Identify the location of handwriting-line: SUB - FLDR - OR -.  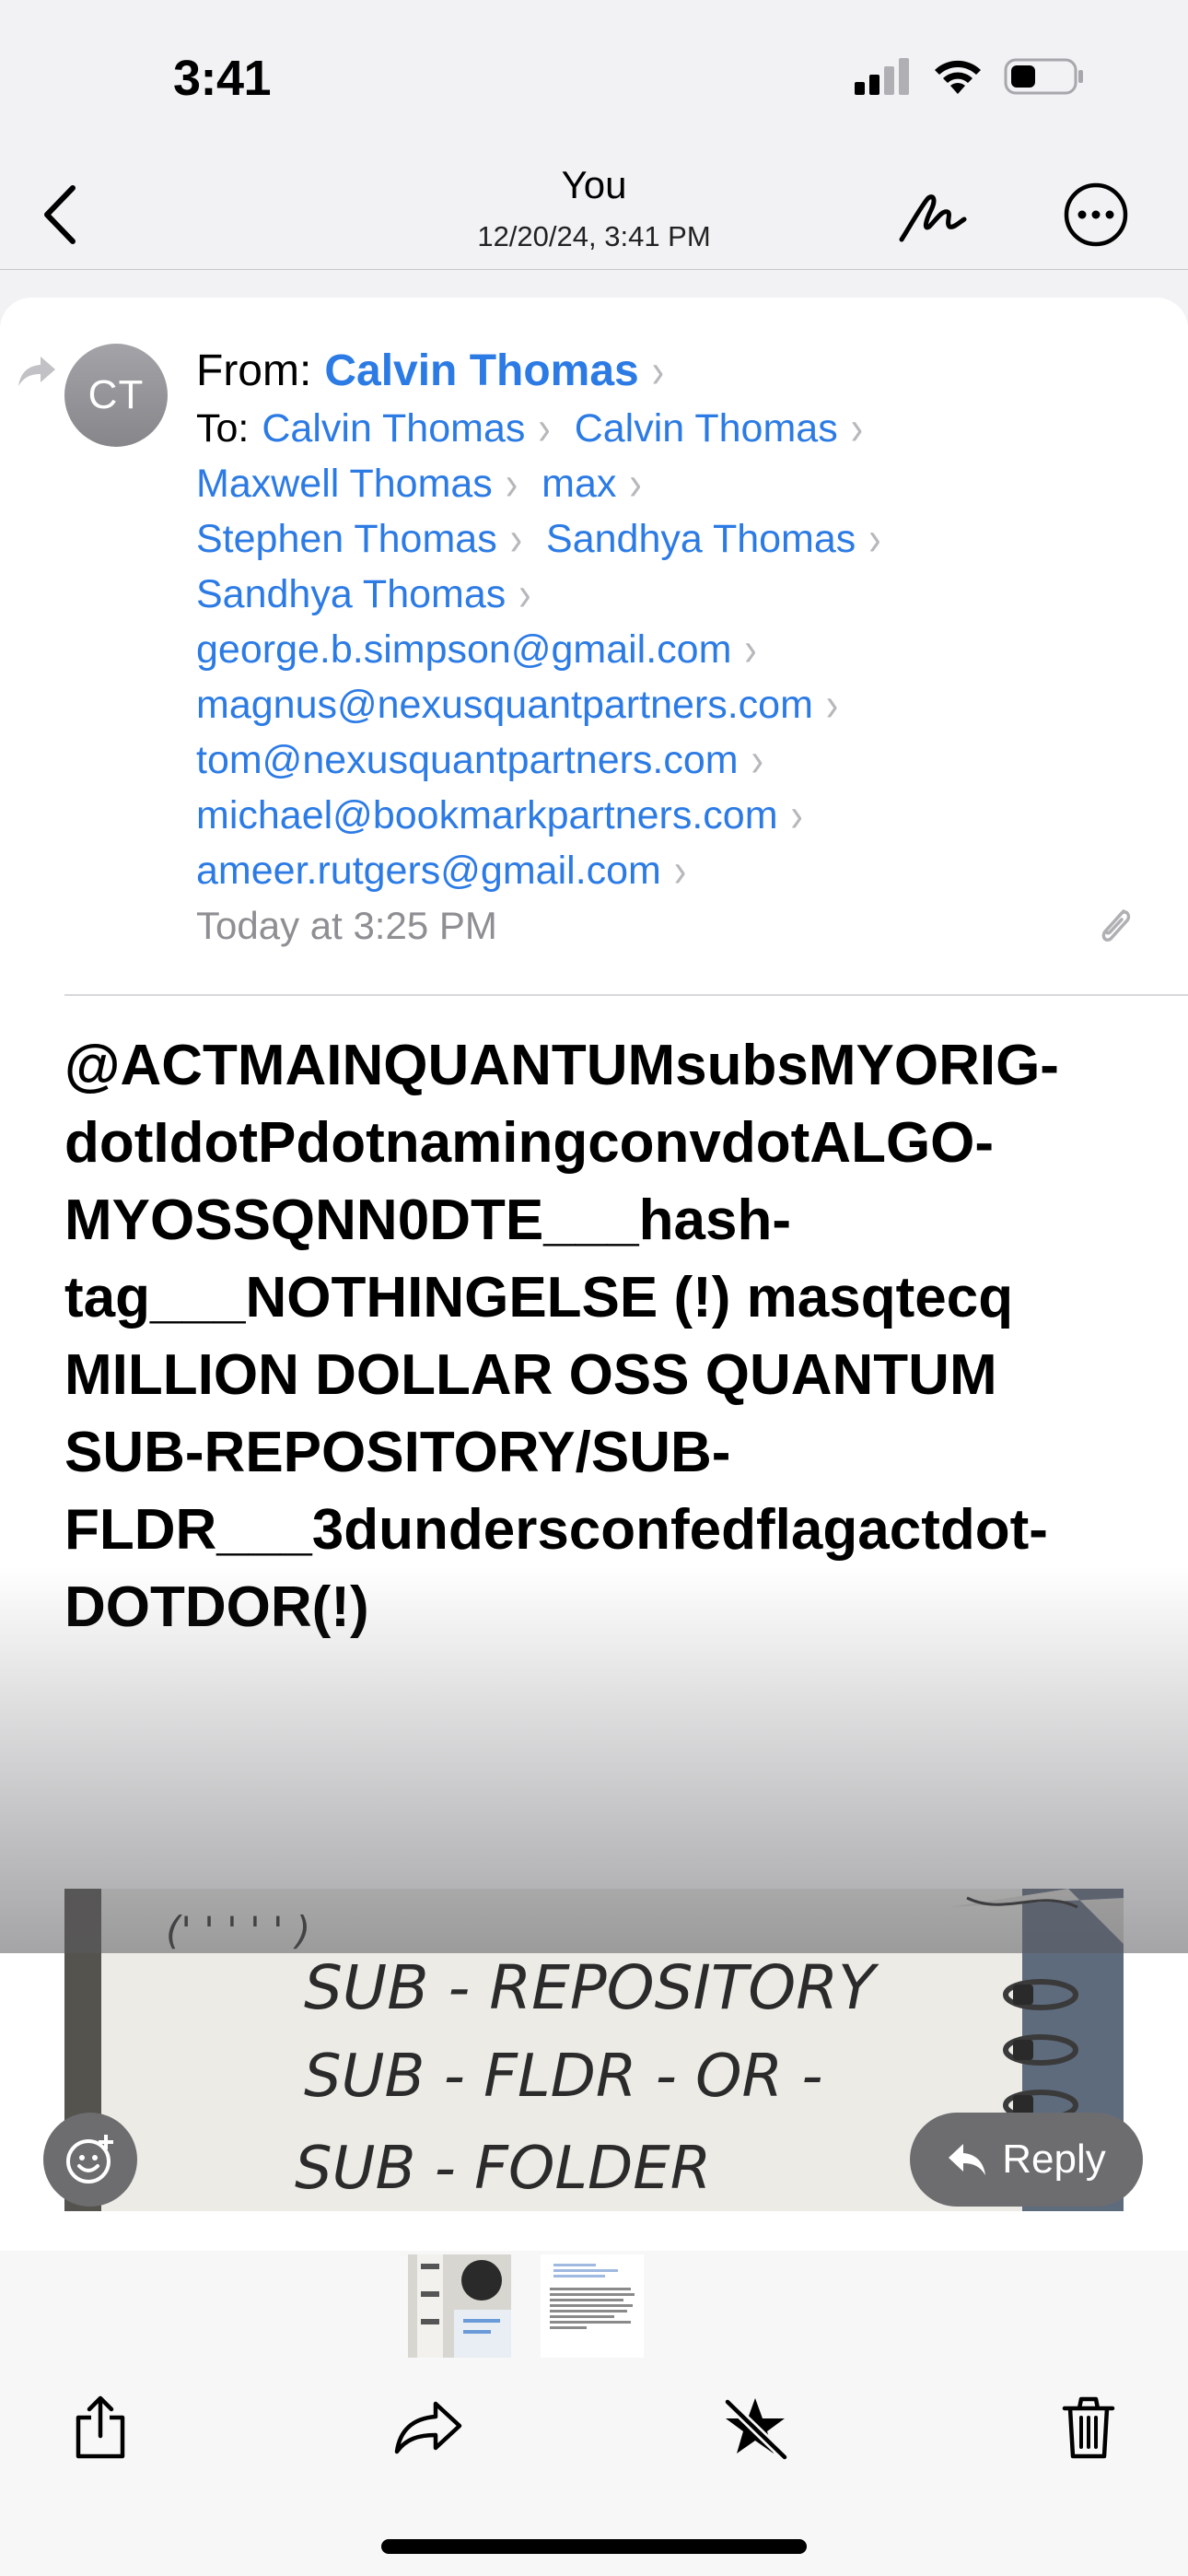
(563, 2077).